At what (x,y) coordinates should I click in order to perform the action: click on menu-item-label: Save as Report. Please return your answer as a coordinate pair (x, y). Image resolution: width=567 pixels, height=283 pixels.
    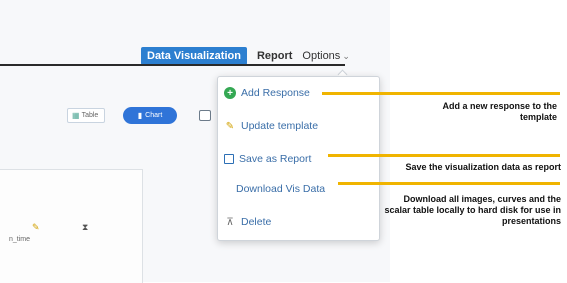
    Looking at the image, I should click on (275, 159).